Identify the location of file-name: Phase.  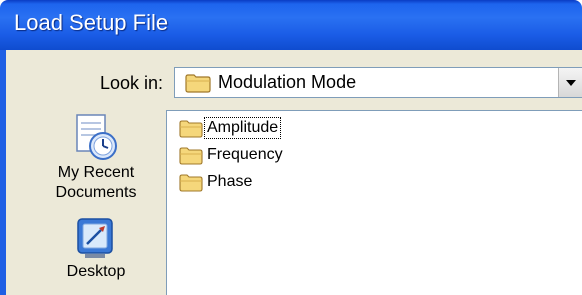
(230, 181).